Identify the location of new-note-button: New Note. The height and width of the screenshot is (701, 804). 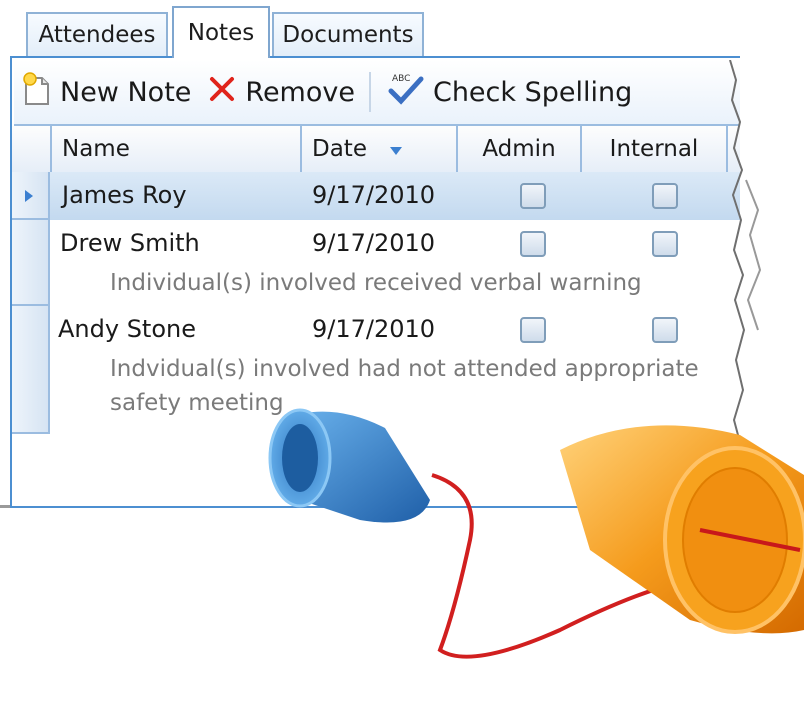
(106, 92).